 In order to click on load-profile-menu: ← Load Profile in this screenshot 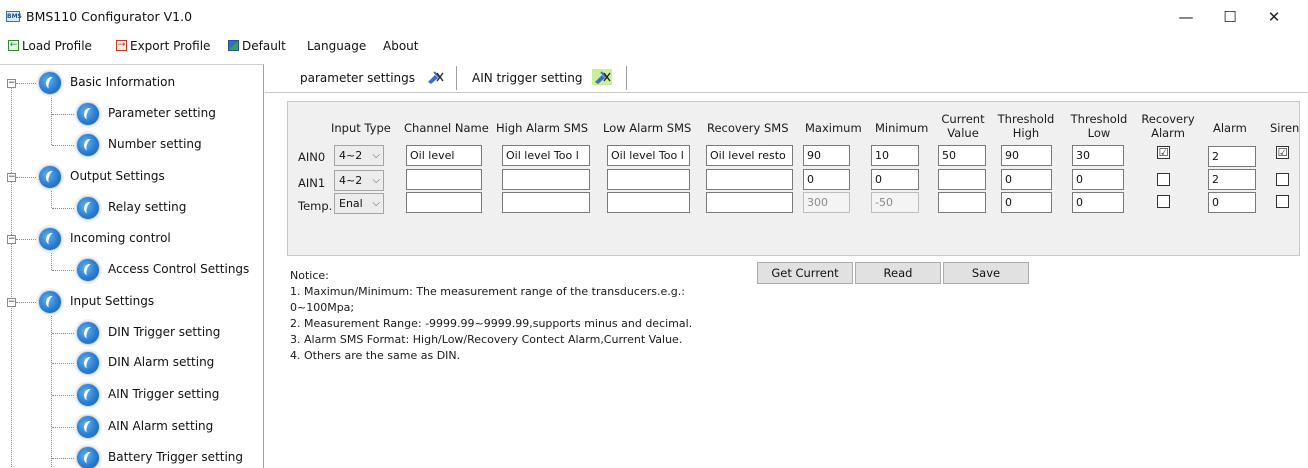, I will do `click(50, 46)`.